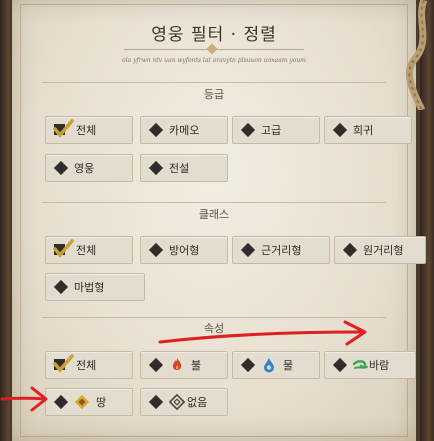 The width and height of the screenshot is (434, 441). I want to click on element-option-fire-label: 불, so click(196, 365).